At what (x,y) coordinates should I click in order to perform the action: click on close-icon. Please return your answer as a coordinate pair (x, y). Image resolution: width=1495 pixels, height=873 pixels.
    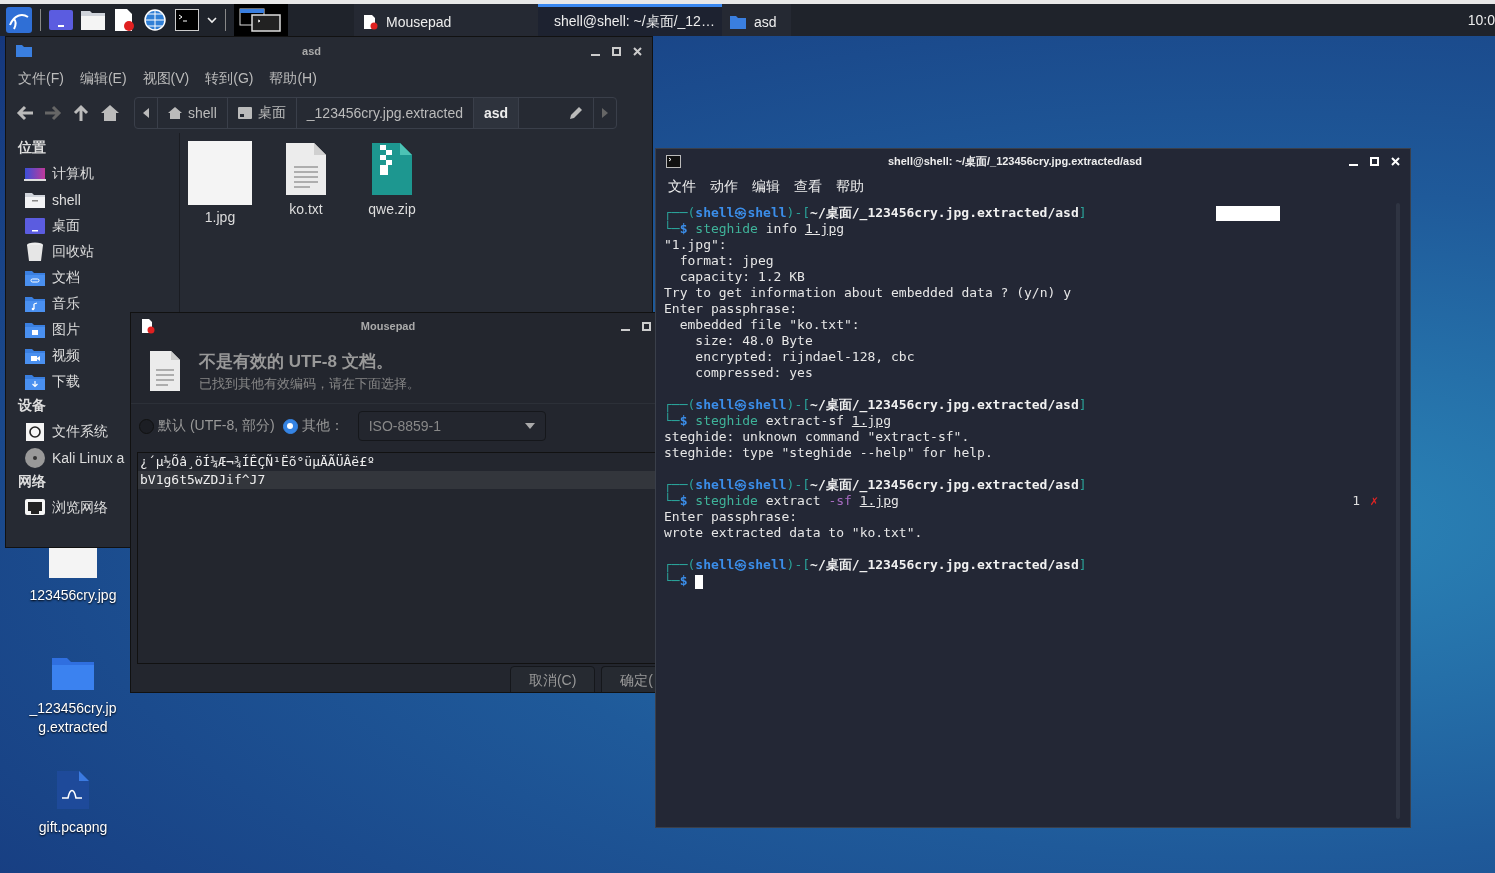
    Looking at the image, I should click on (637, 51).